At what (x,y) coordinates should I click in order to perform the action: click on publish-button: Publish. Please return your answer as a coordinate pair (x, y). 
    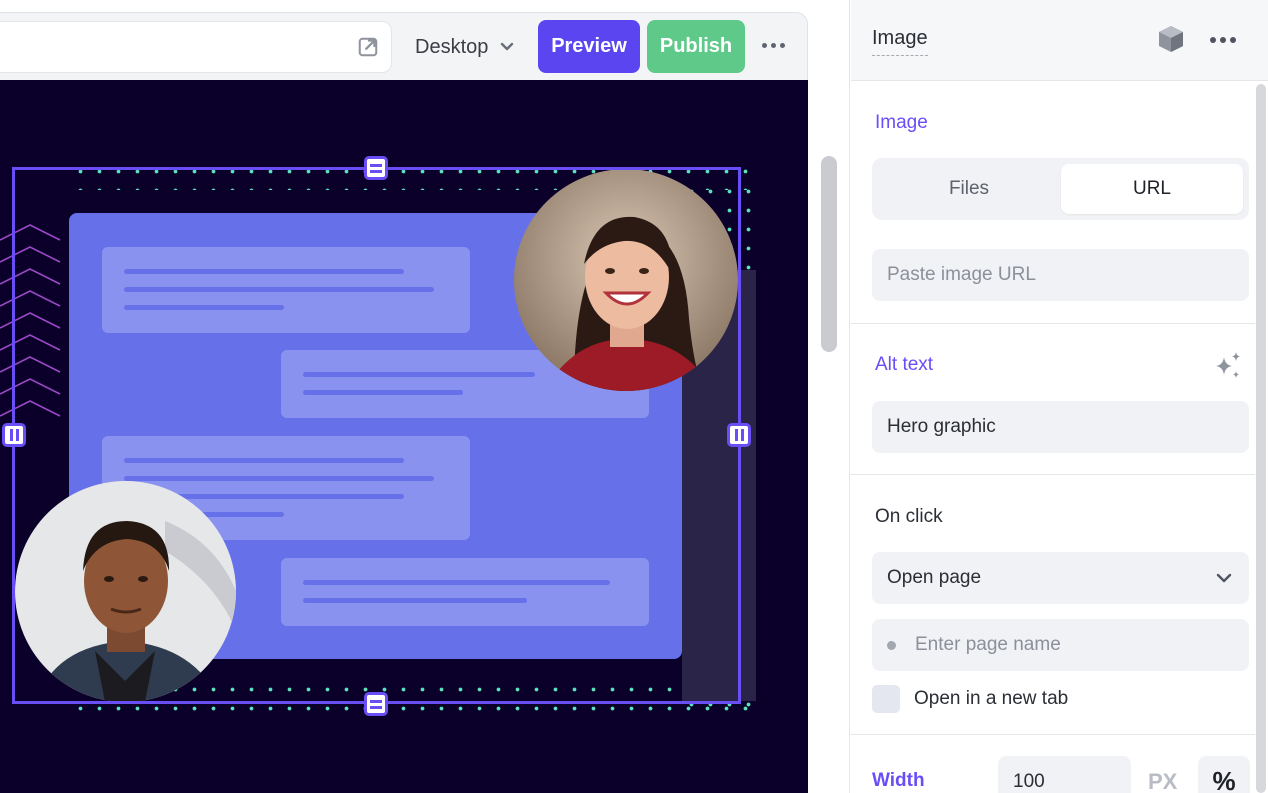
    Looking at the image, I should click on (696, 46).